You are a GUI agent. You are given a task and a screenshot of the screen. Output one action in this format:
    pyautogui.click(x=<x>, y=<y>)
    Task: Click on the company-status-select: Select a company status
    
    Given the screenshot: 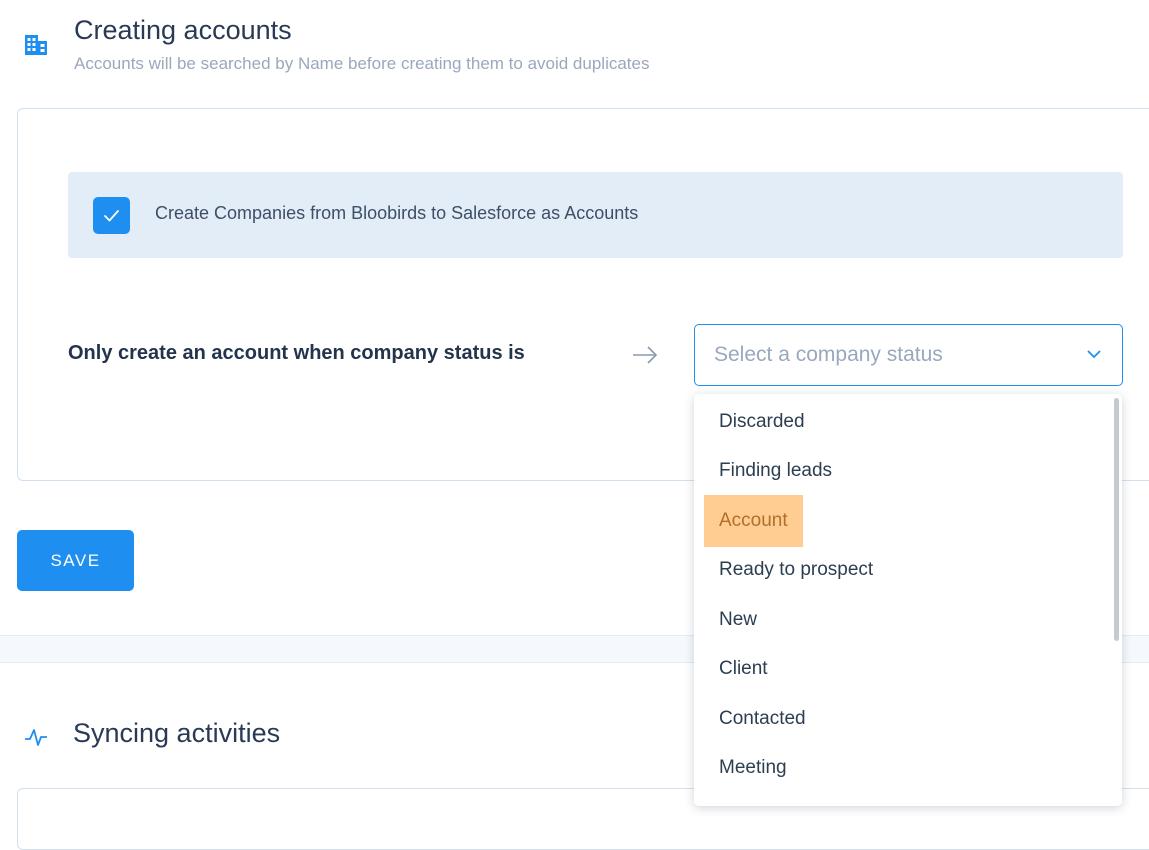 What is the action you would take?
    pyautogui.click(x=908, y=355)
    